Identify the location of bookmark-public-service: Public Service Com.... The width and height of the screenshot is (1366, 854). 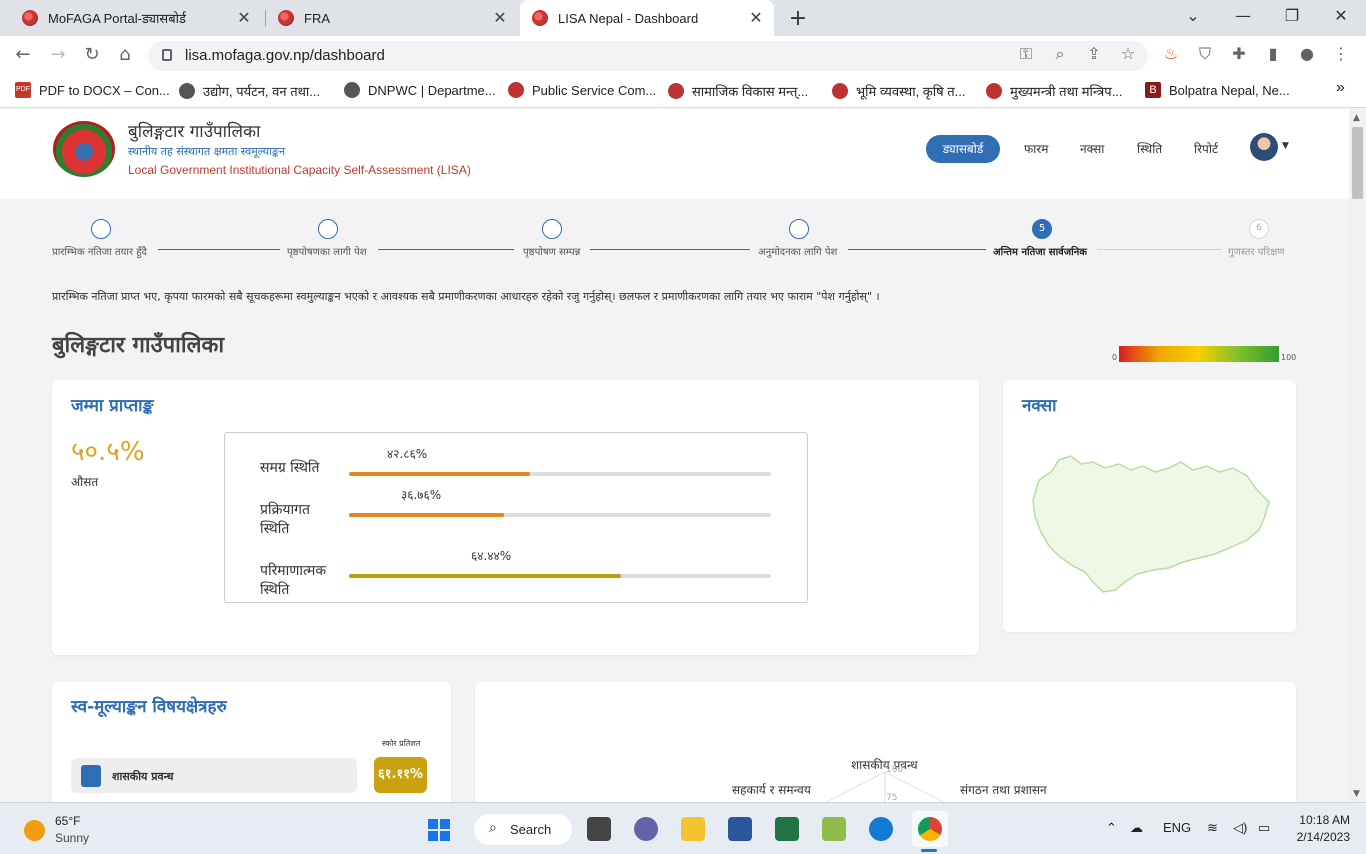
(582, 90).